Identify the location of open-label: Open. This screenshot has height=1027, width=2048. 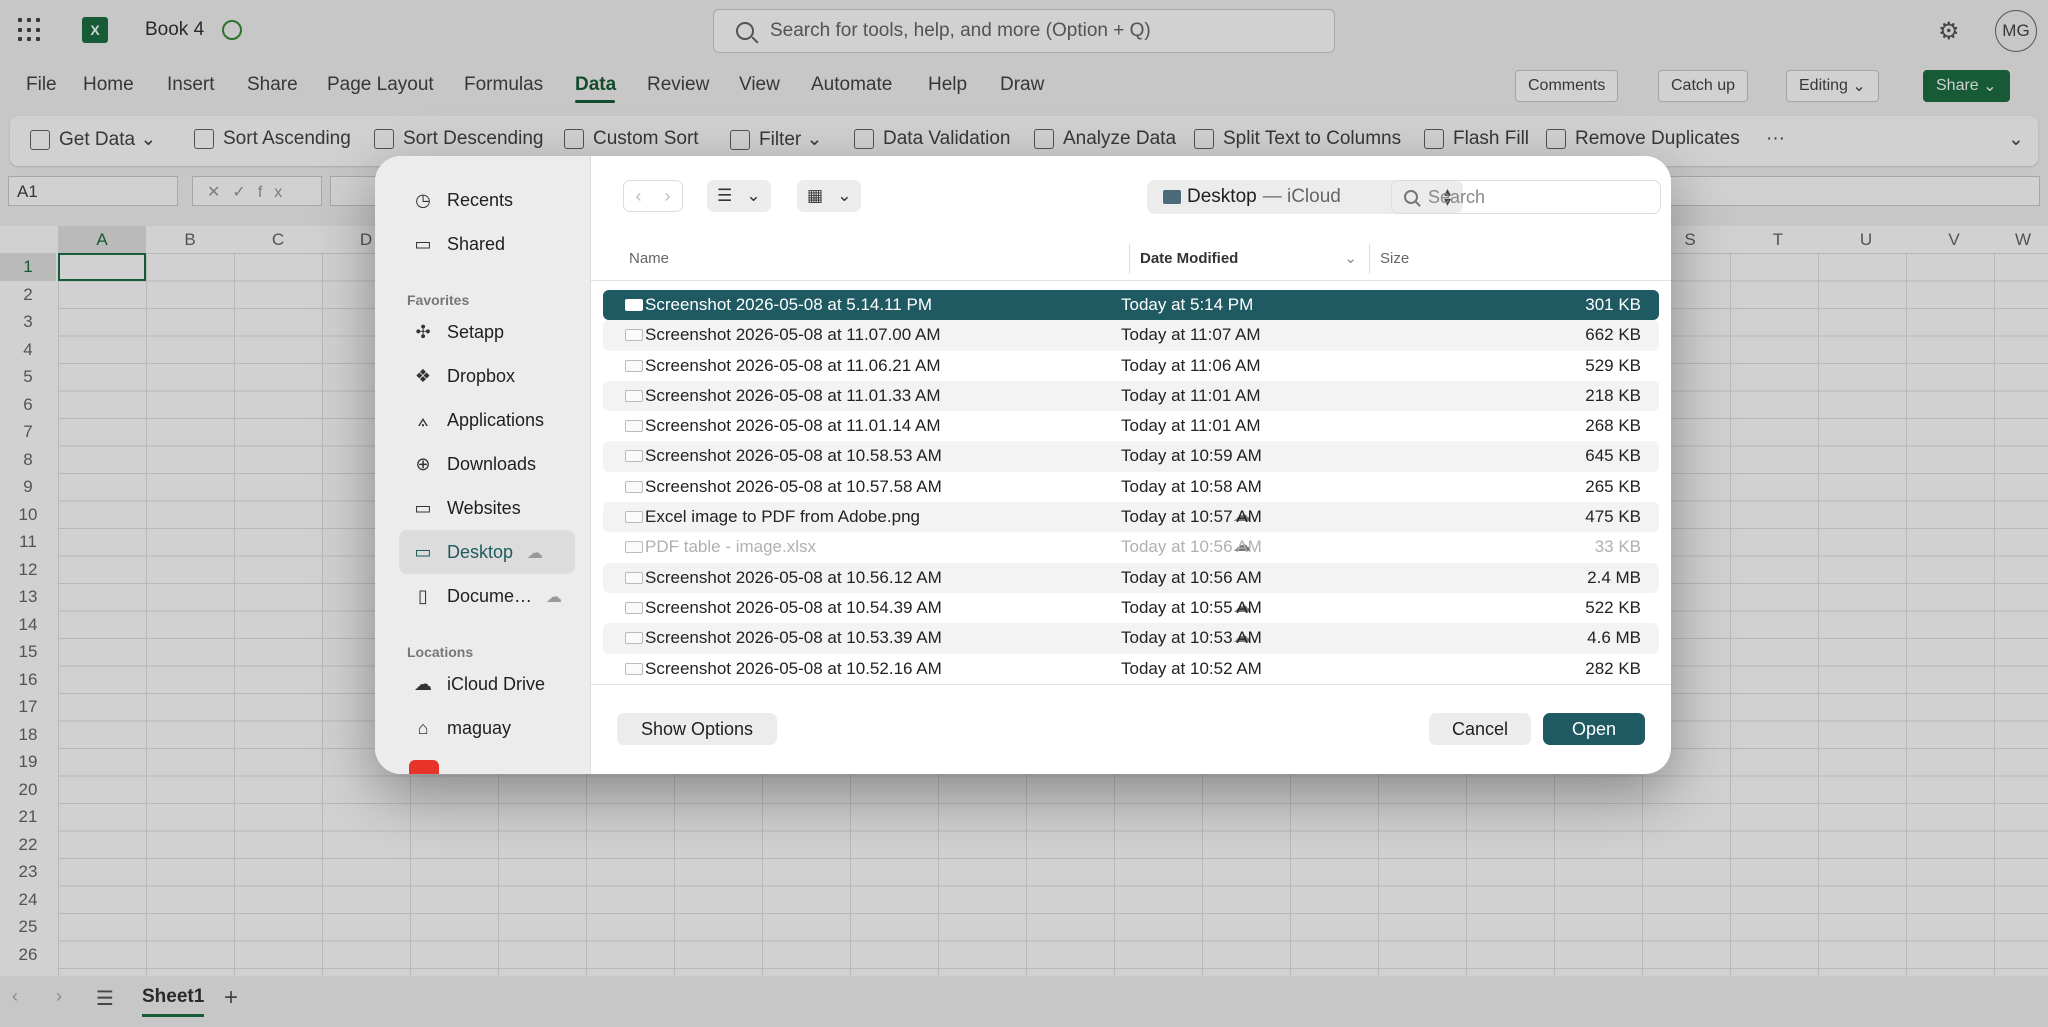
(1594, 728).